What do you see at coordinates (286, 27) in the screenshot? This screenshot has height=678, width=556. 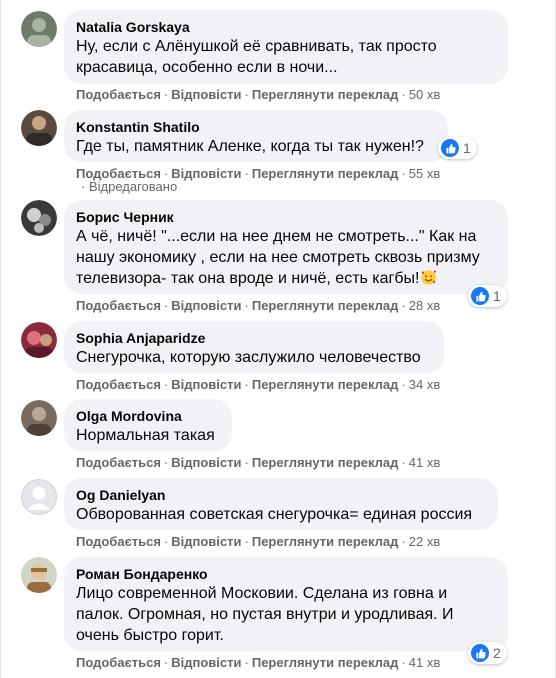 I see `comment-author: Natalia Gorskaya` at bounding box center [286, 27].